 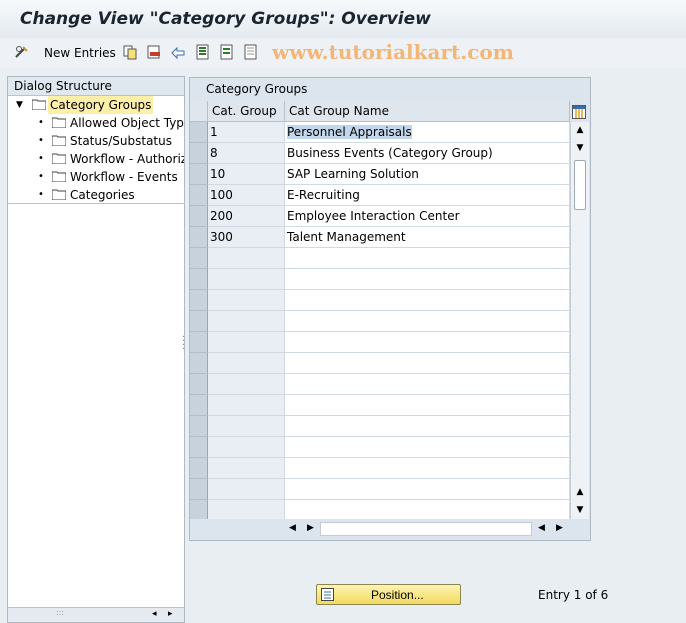 What do you see at coordinates (60, 612) in the screenshot?
I see `grip-icon: :::` at bounding box center [60, 612].